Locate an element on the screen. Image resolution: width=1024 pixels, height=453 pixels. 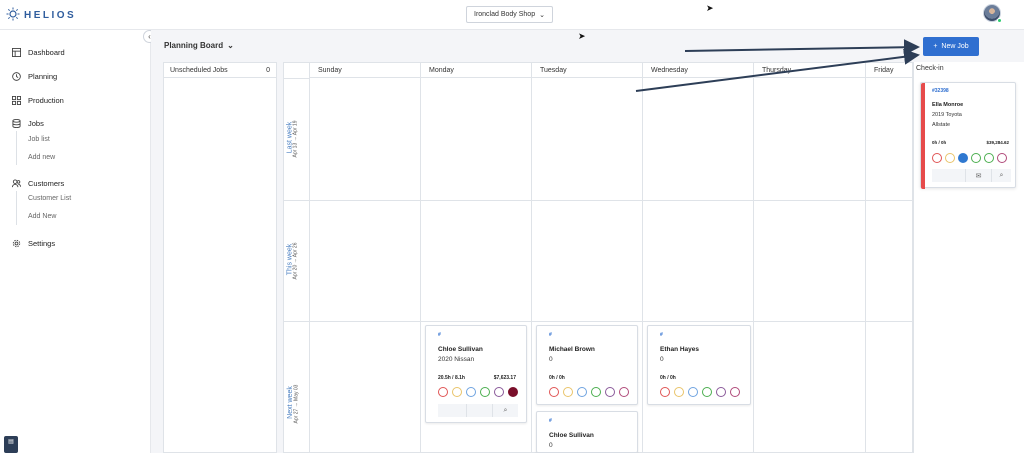
priority-bar is located at coordinates (923, 136).